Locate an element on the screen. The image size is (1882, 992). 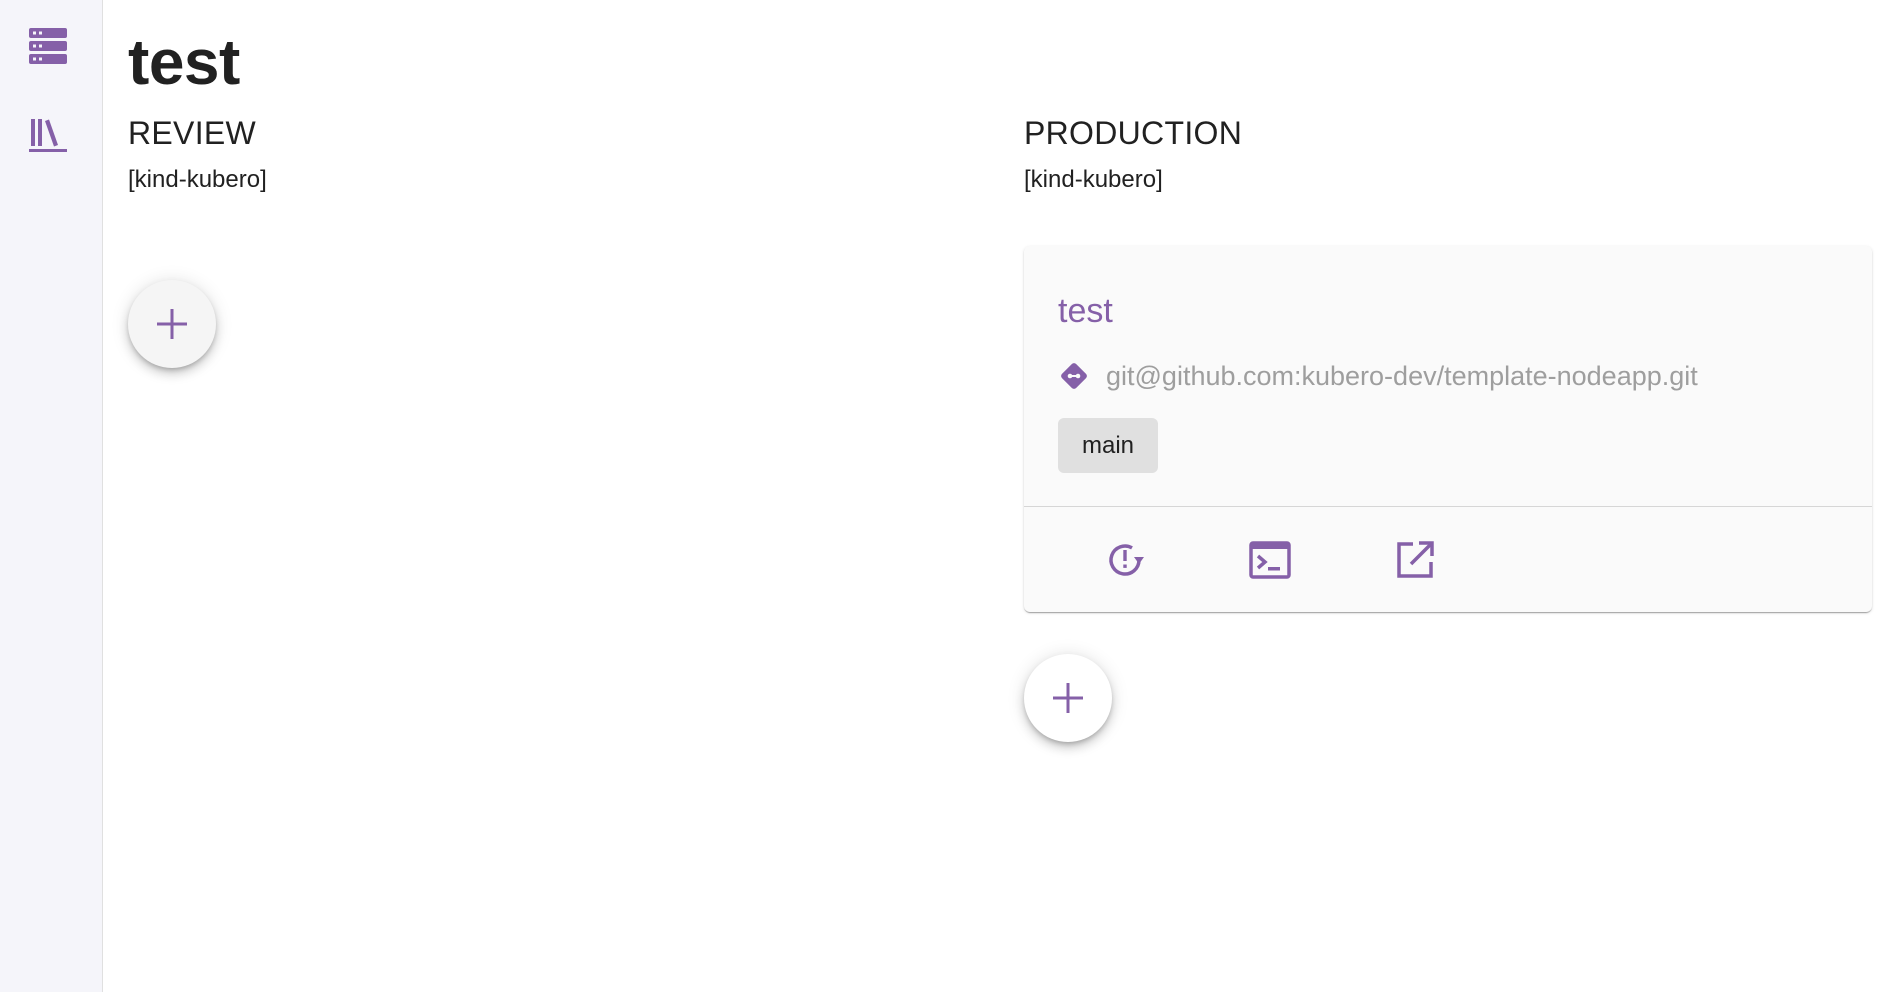
phase-title: PRODUCTION is located at coordinates (1133, 133).